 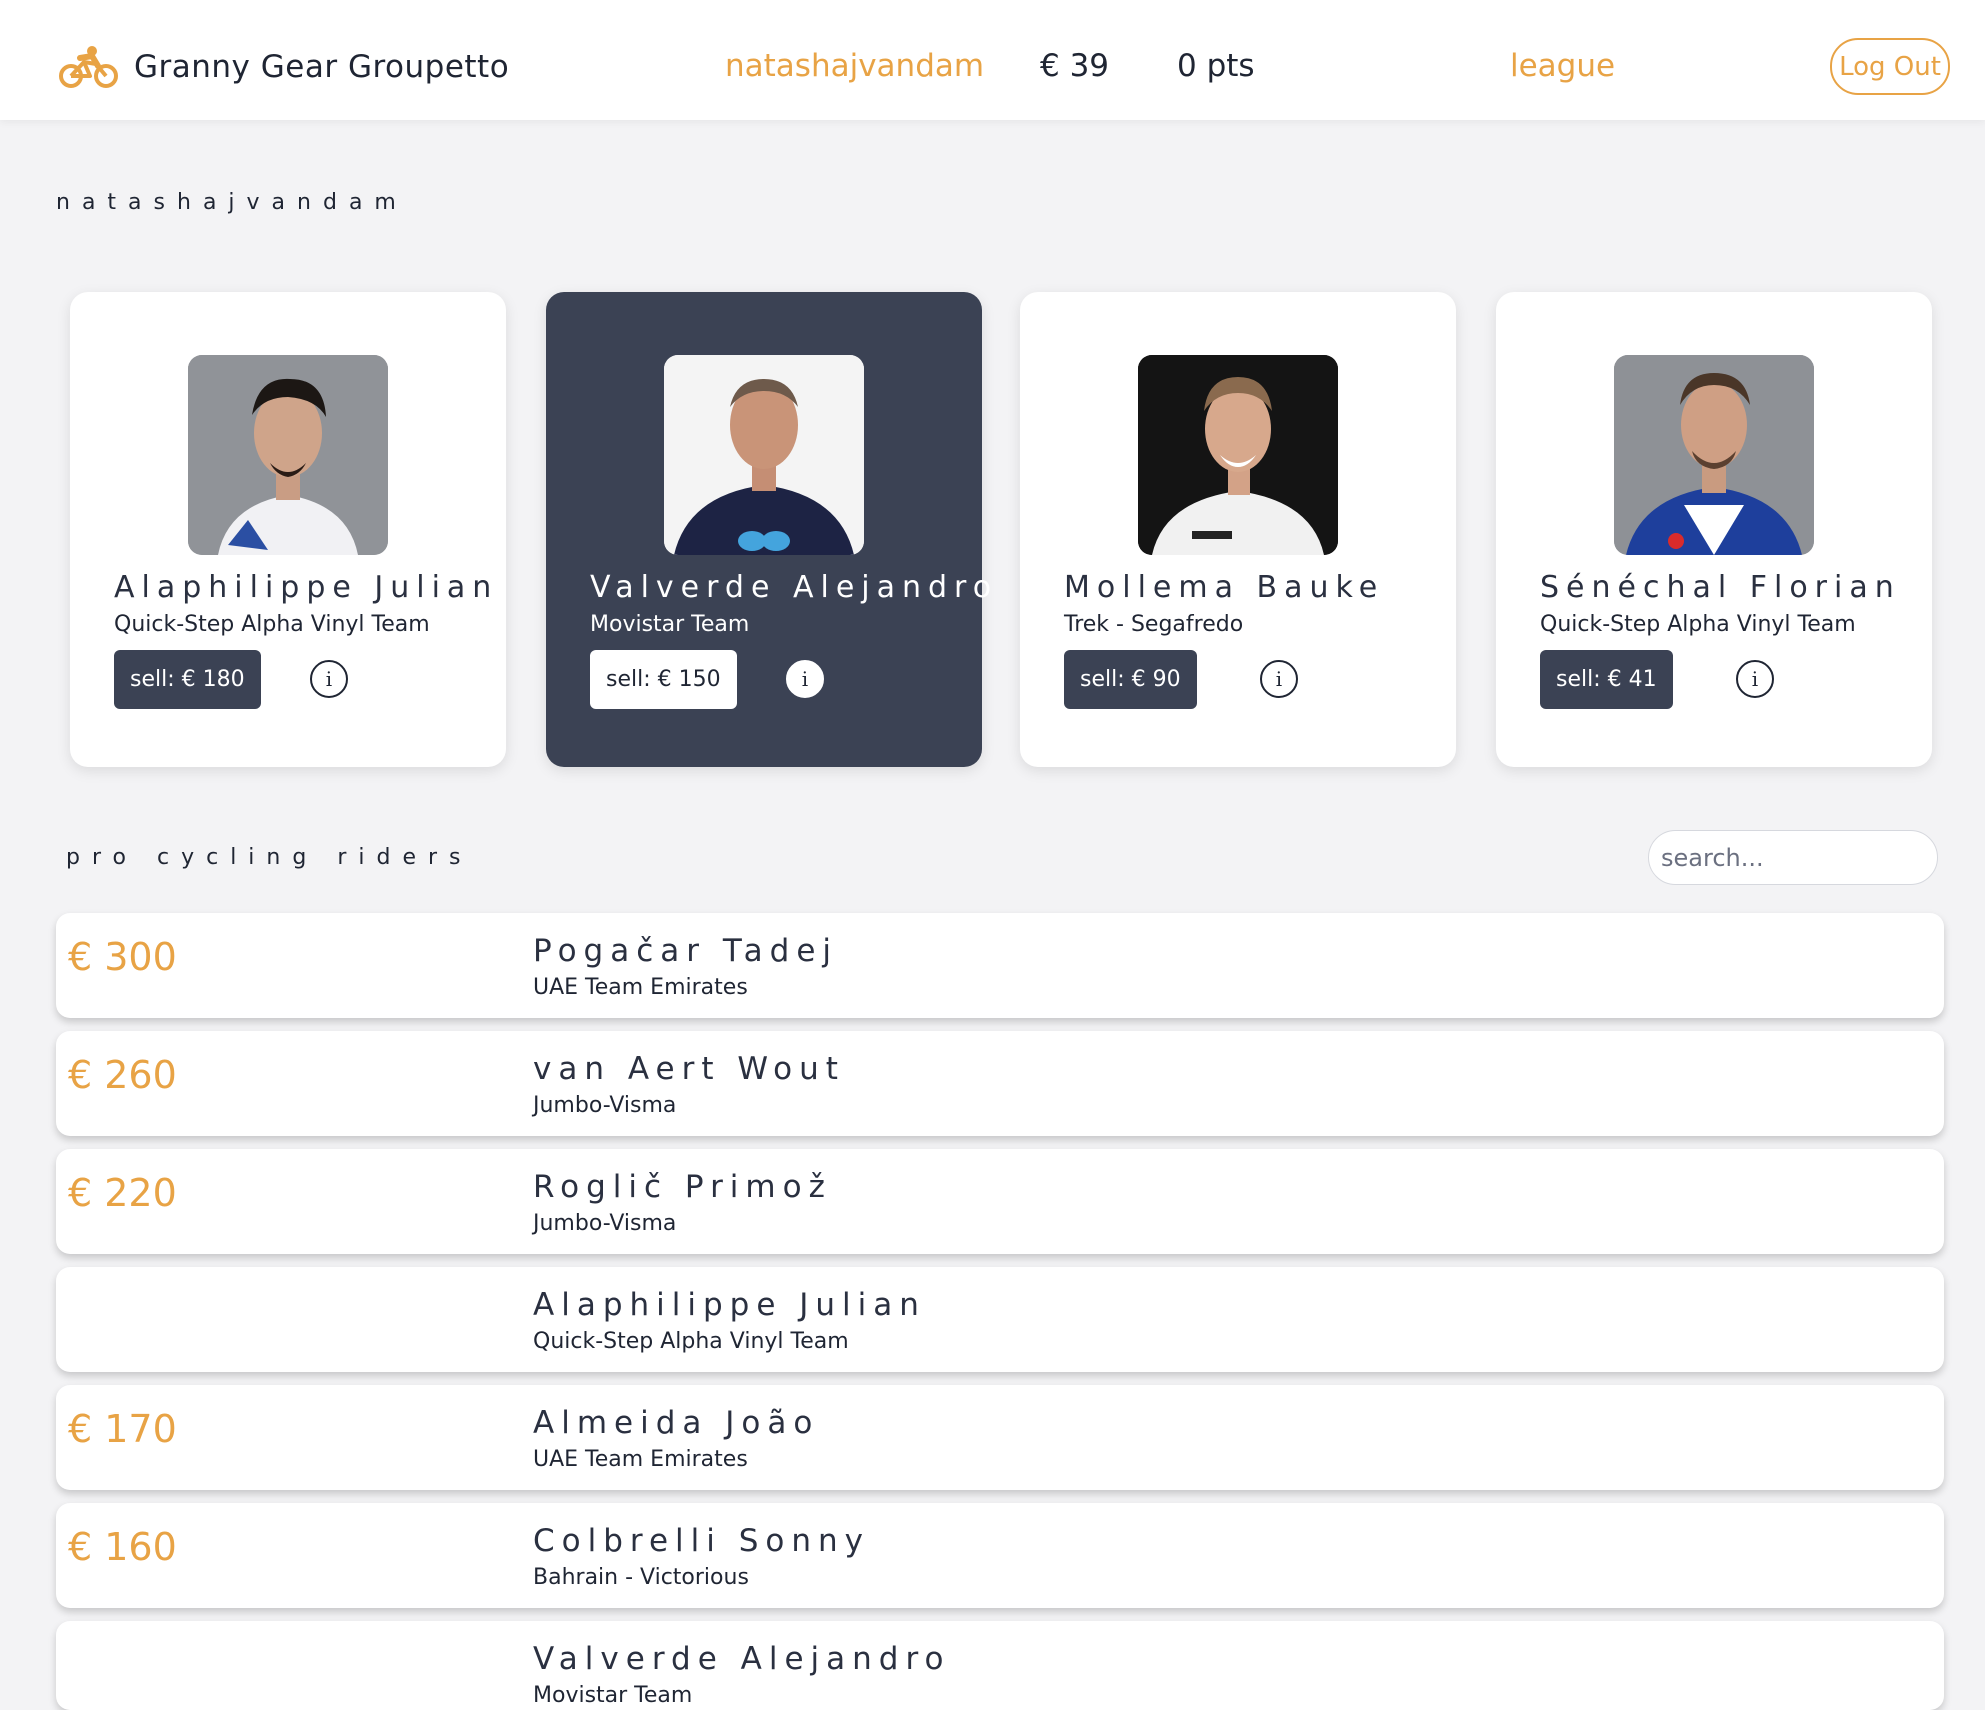 I want to click on cyclist-logo-icon, so click(x=88, y=67).